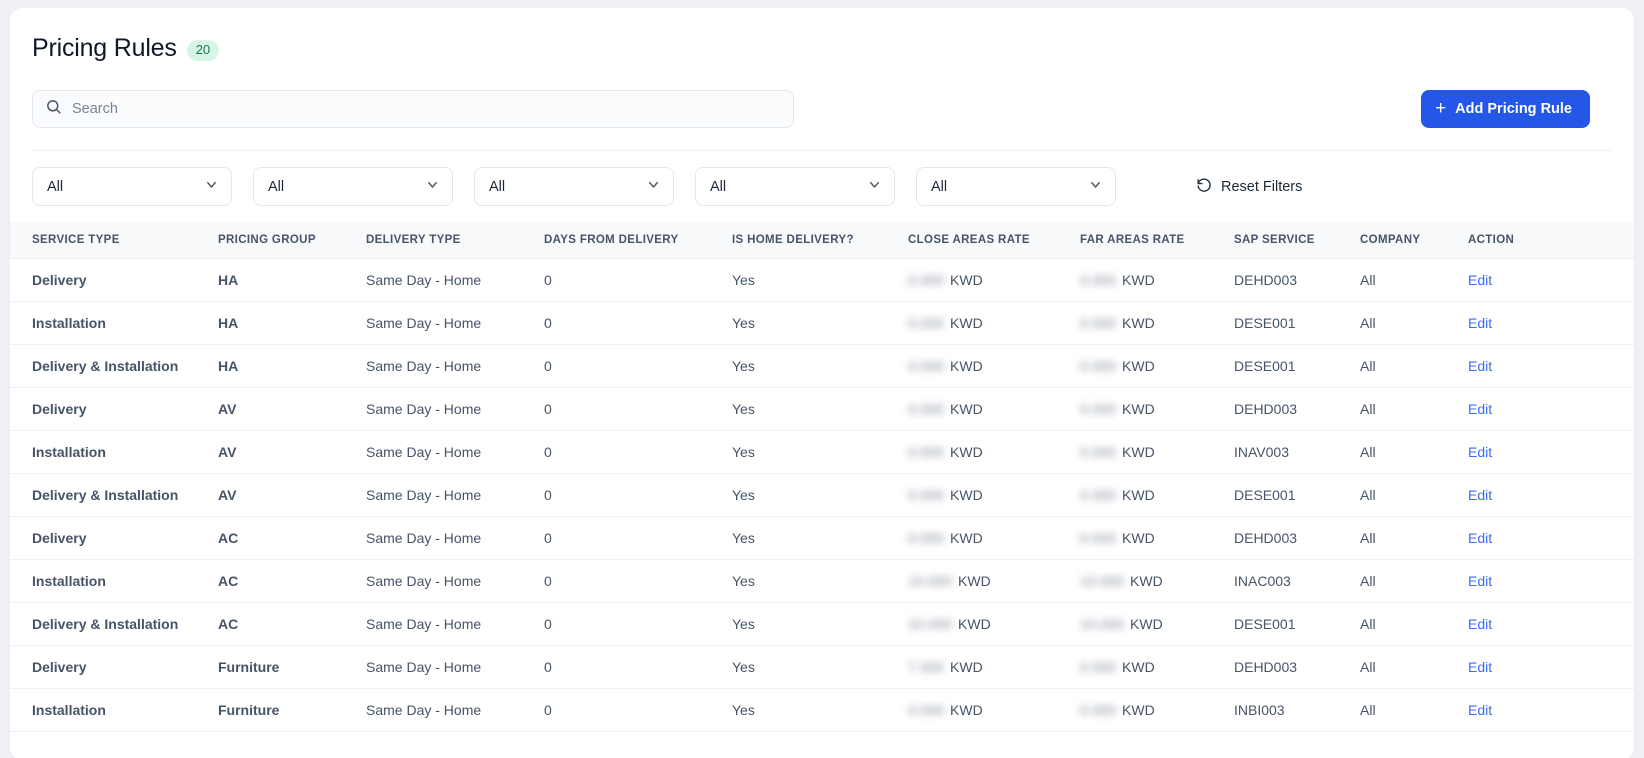  What do you see at coordinates (926, 709) in the screenshot?
I see `close-rate-value: 0.000` at bounding box center [926, 709].